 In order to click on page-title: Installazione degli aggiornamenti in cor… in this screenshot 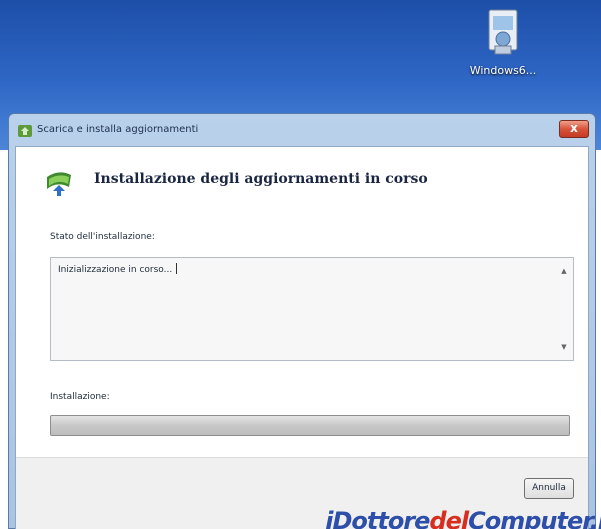, I will do `click(261, 179)`.